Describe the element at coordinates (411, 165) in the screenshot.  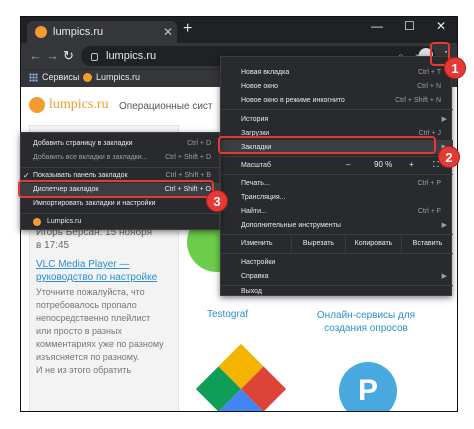
I see `zoom-in-button: +` at that location.